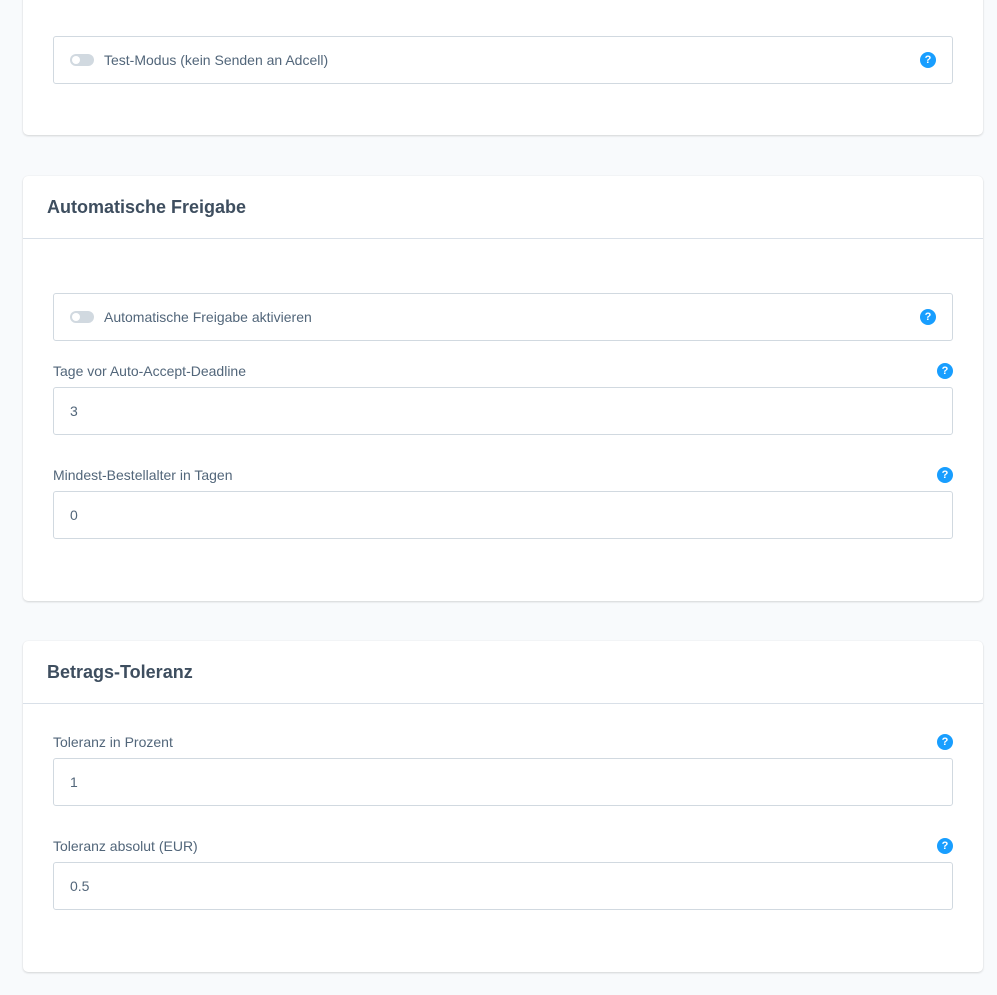 This screenshot has width=997, height=995. Describe the element at coordinates (125, 846) in the screenshot. I see `tolerance-absolute-label: Toleranz absolut (EUR)` at that location.